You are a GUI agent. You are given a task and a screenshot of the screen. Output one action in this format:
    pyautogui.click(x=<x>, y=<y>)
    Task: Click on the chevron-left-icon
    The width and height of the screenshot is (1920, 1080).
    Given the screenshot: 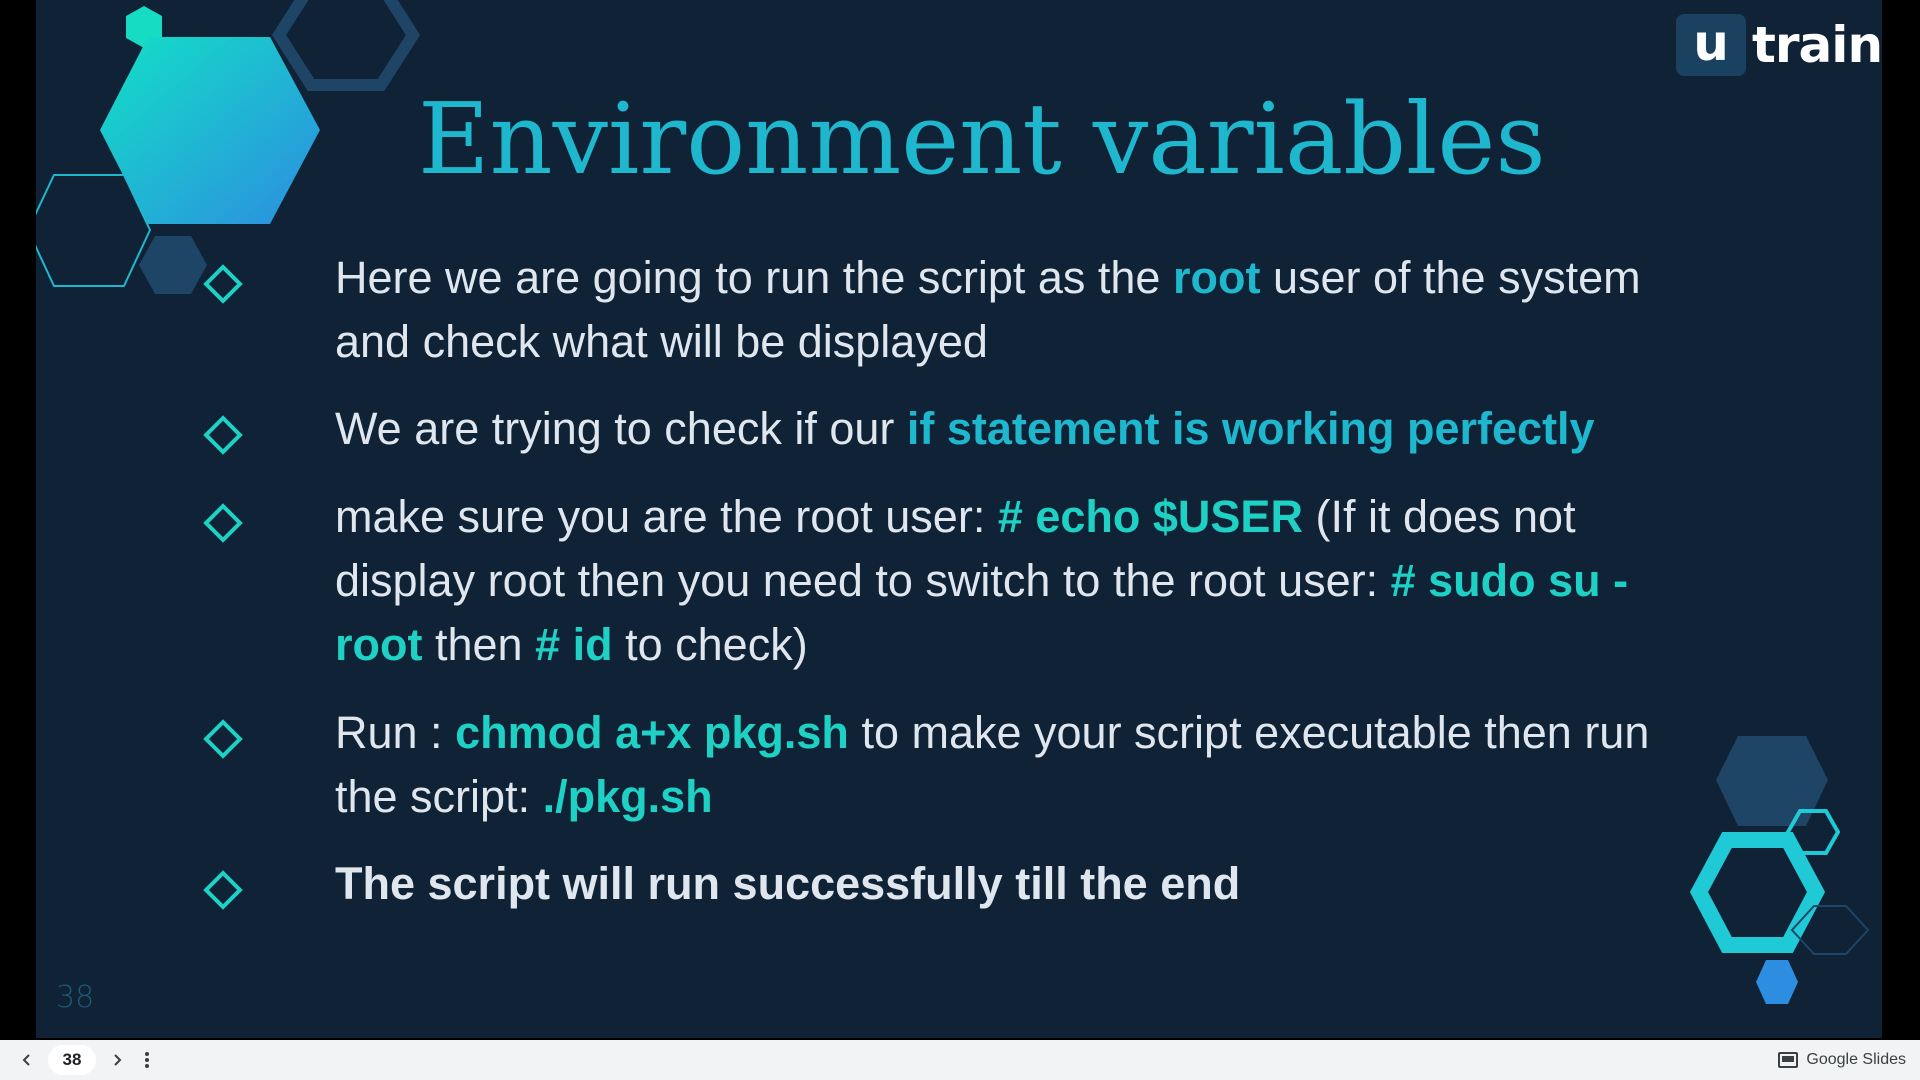 What is the action you would take?
    pyautogui.click(x=27, y=1060)
    